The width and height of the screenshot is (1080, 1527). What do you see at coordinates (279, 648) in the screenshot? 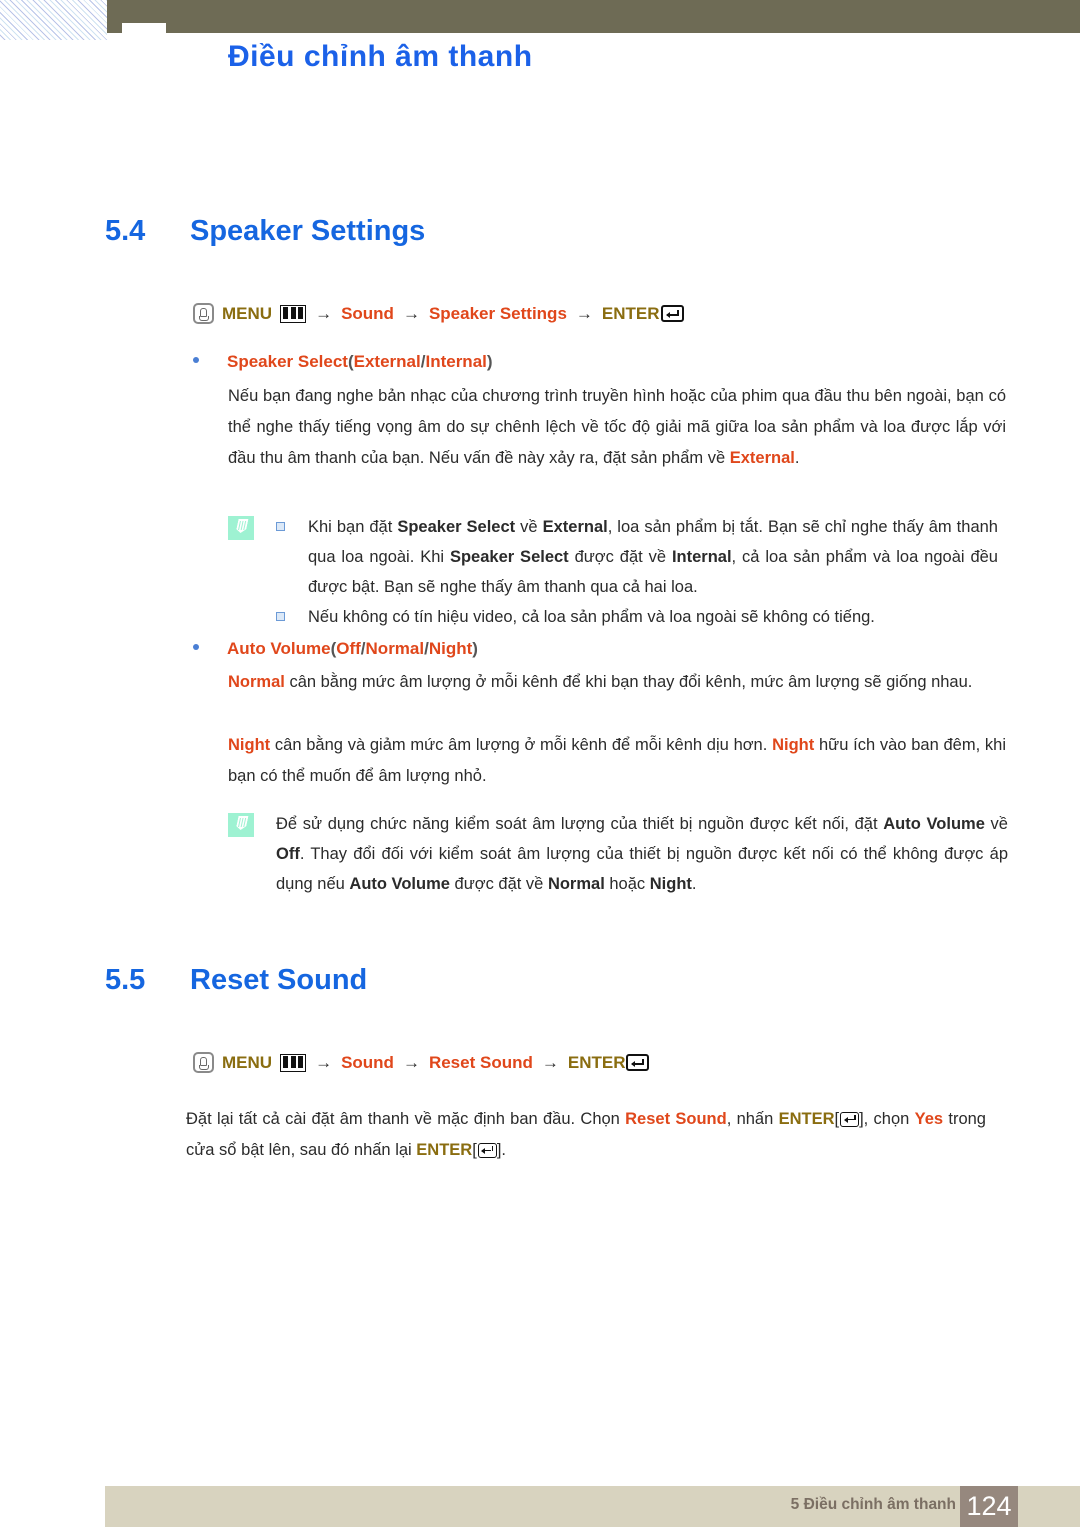
I see `option-name: Auto Volume` at bounding box center [279, 648].